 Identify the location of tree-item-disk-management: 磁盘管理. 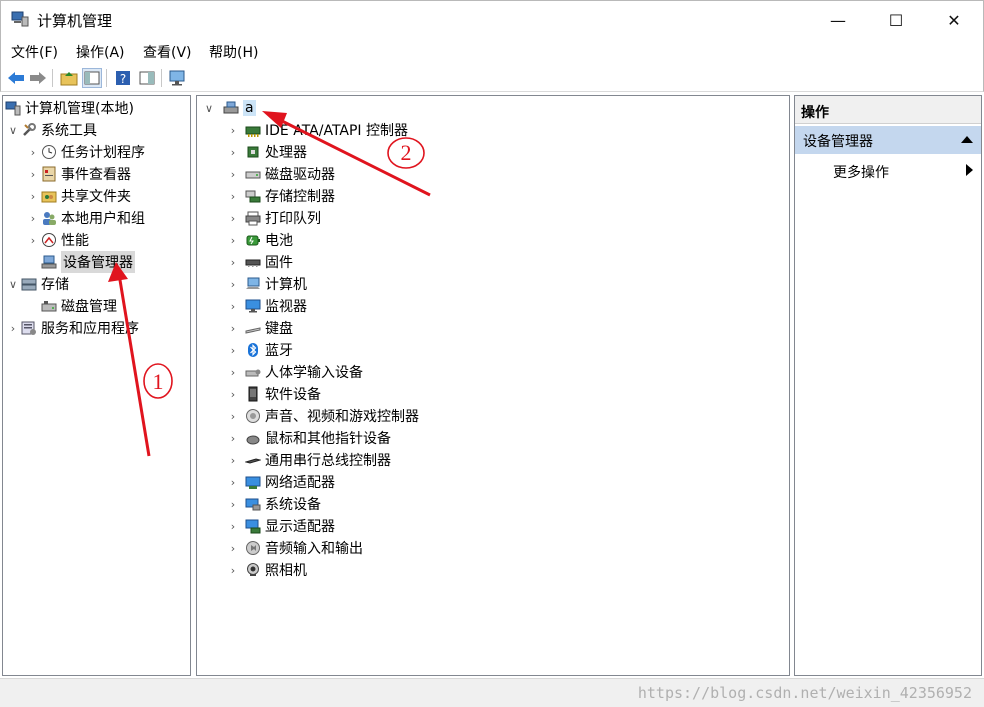
(79, 306).